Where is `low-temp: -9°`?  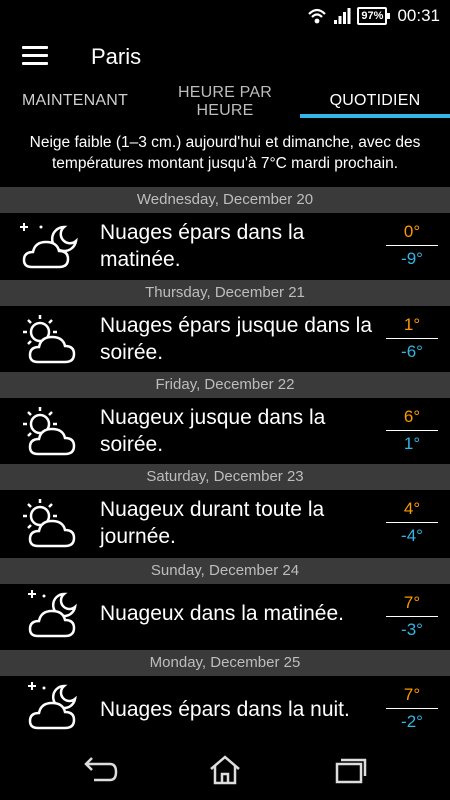
low-temp: -9° is located at coordinates (412, 258).